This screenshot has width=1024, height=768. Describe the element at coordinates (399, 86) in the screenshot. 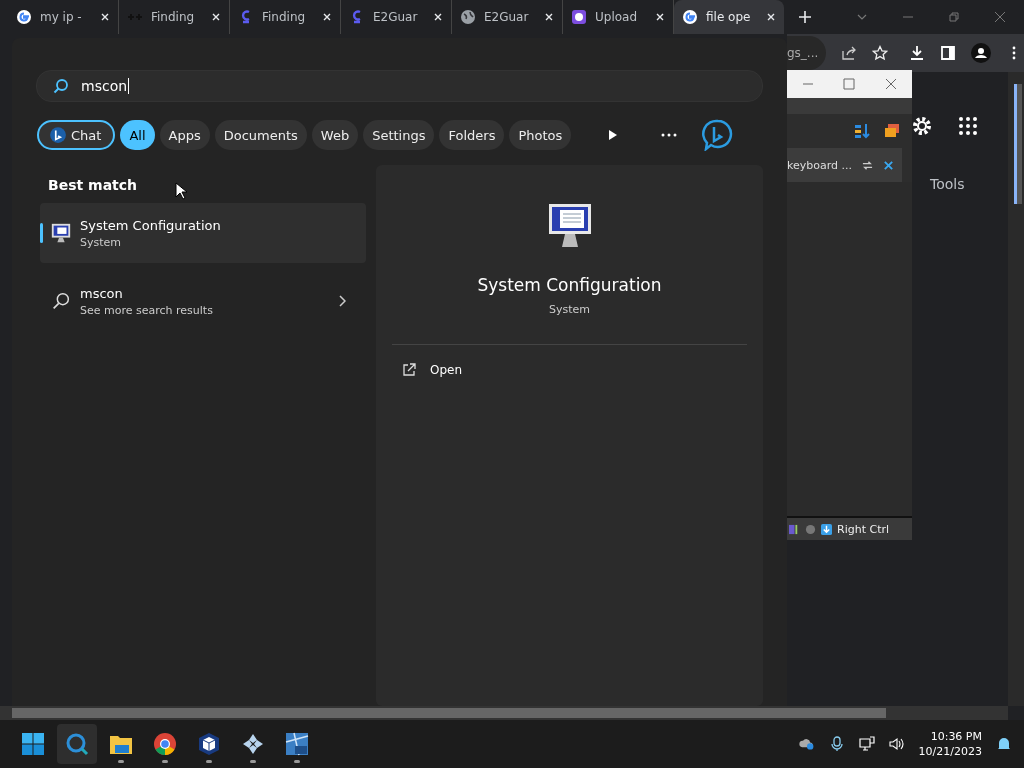

I see `search-field: mscon` at that location.